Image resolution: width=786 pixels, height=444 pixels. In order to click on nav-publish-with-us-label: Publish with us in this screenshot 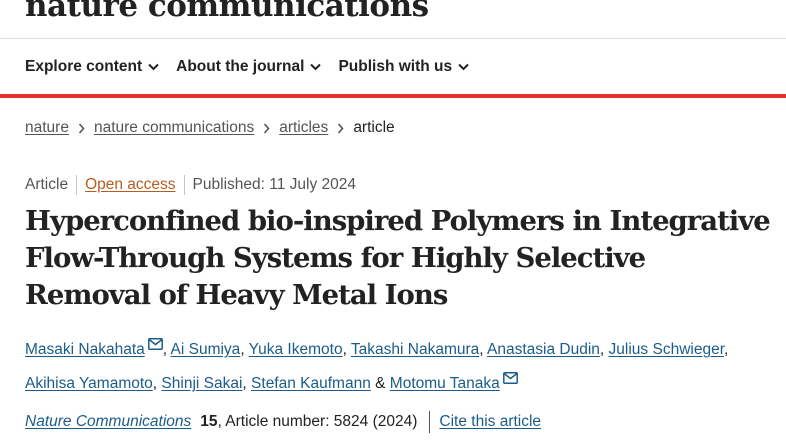, I will do `click(395, 66)`.